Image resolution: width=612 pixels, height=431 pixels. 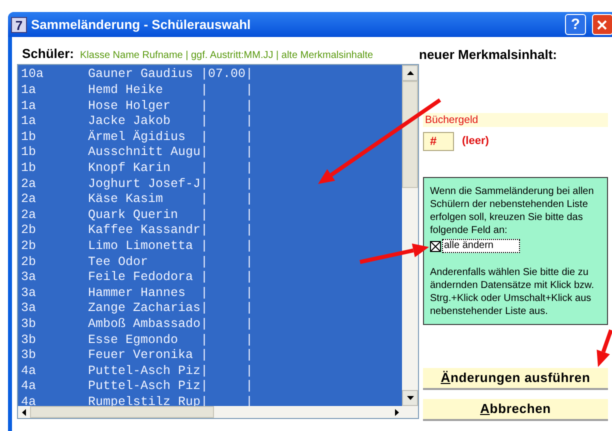 What do you see at coordinates (48, 54) in the screenshot?
I see `list-label: Schüler:` at bounding box center [48, 54].